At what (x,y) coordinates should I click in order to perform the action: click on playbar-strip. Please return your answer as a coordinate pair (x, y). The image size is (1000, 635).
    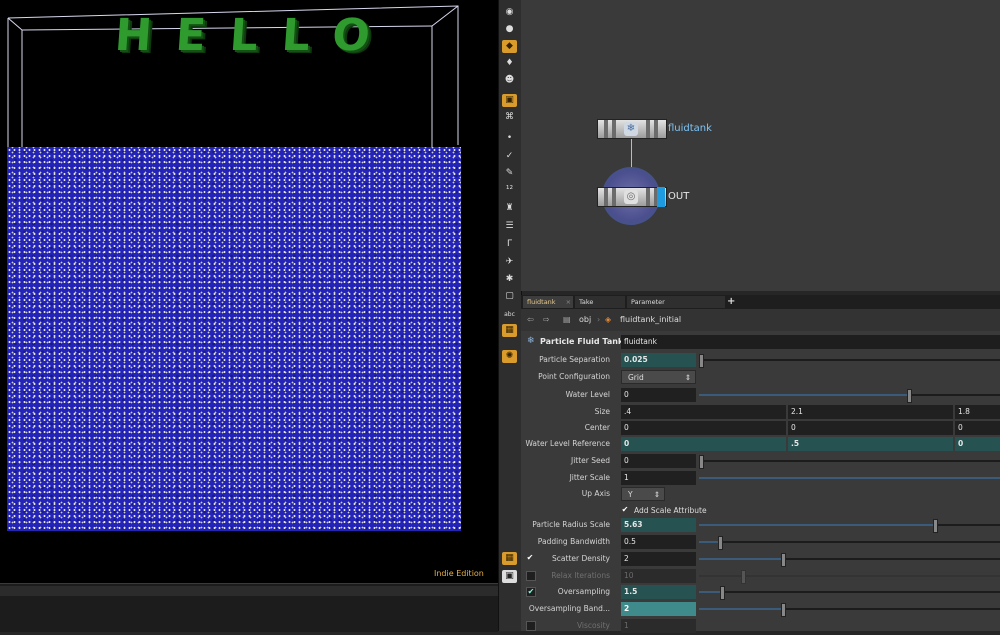
    Looking at the image, I should click on (249, 591).